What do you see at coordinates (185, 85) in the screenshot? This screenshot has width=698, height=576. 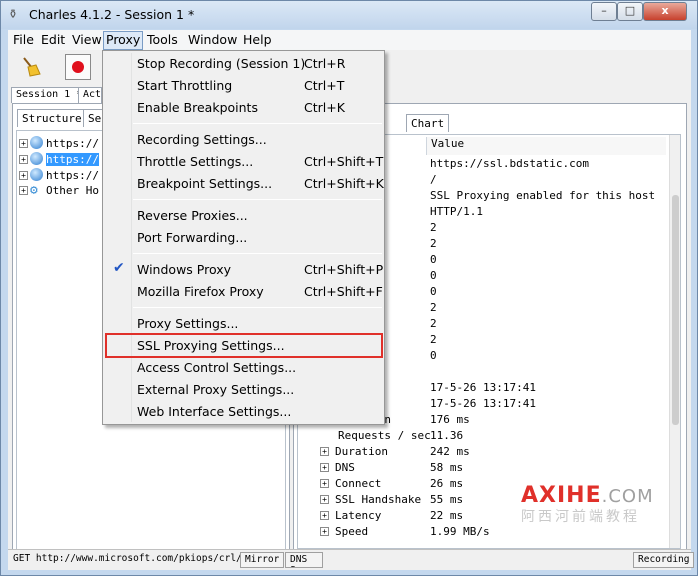 I see `menu-item-label: Start Throttling` at bounding box center [185, 85].